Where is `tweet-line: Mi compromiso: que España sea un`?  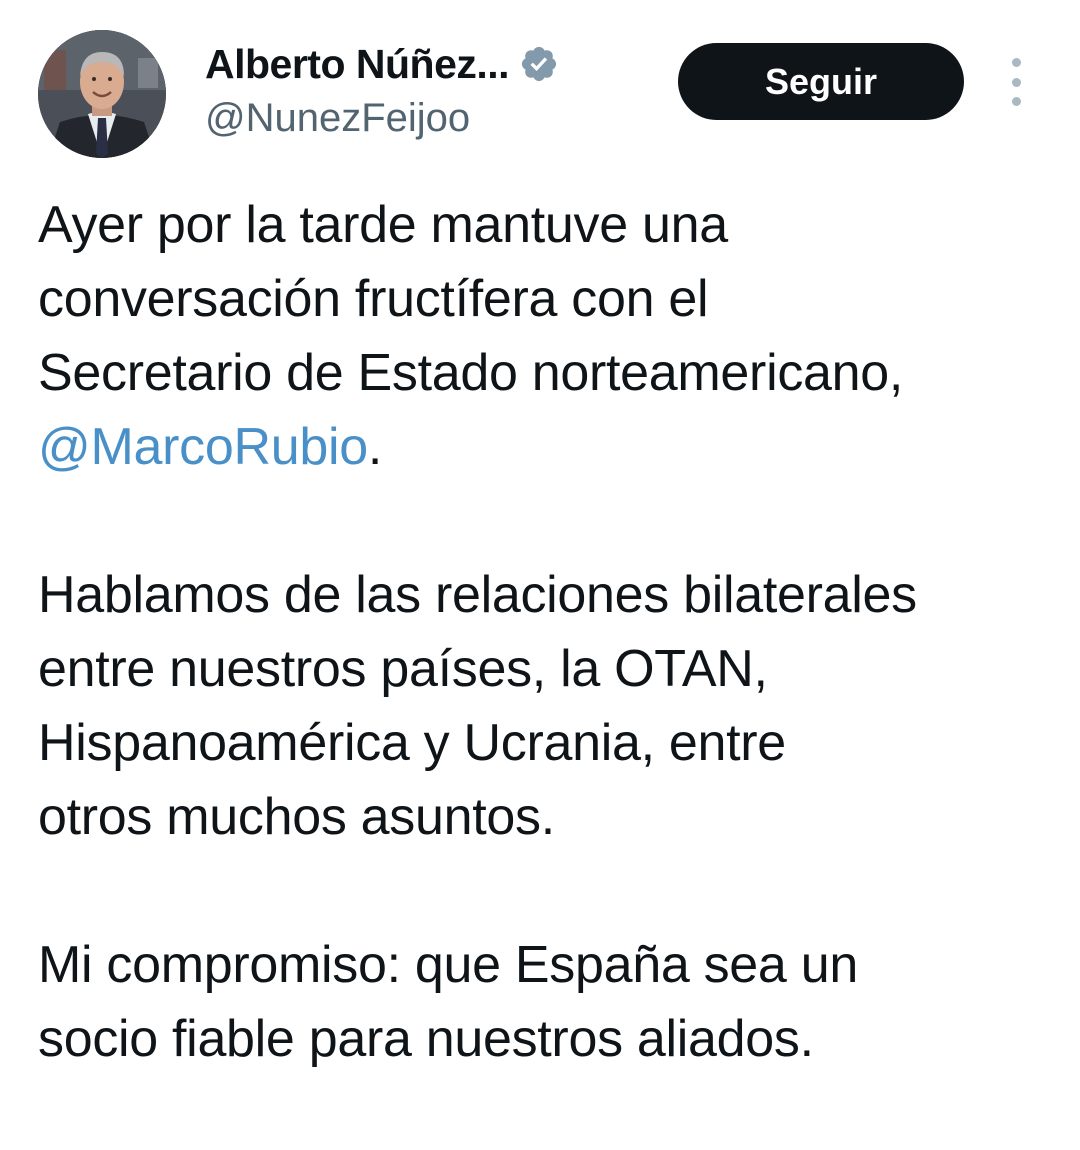 tweet-line: Mi compromiso: que España sea un is located at coordinates (448, 965).